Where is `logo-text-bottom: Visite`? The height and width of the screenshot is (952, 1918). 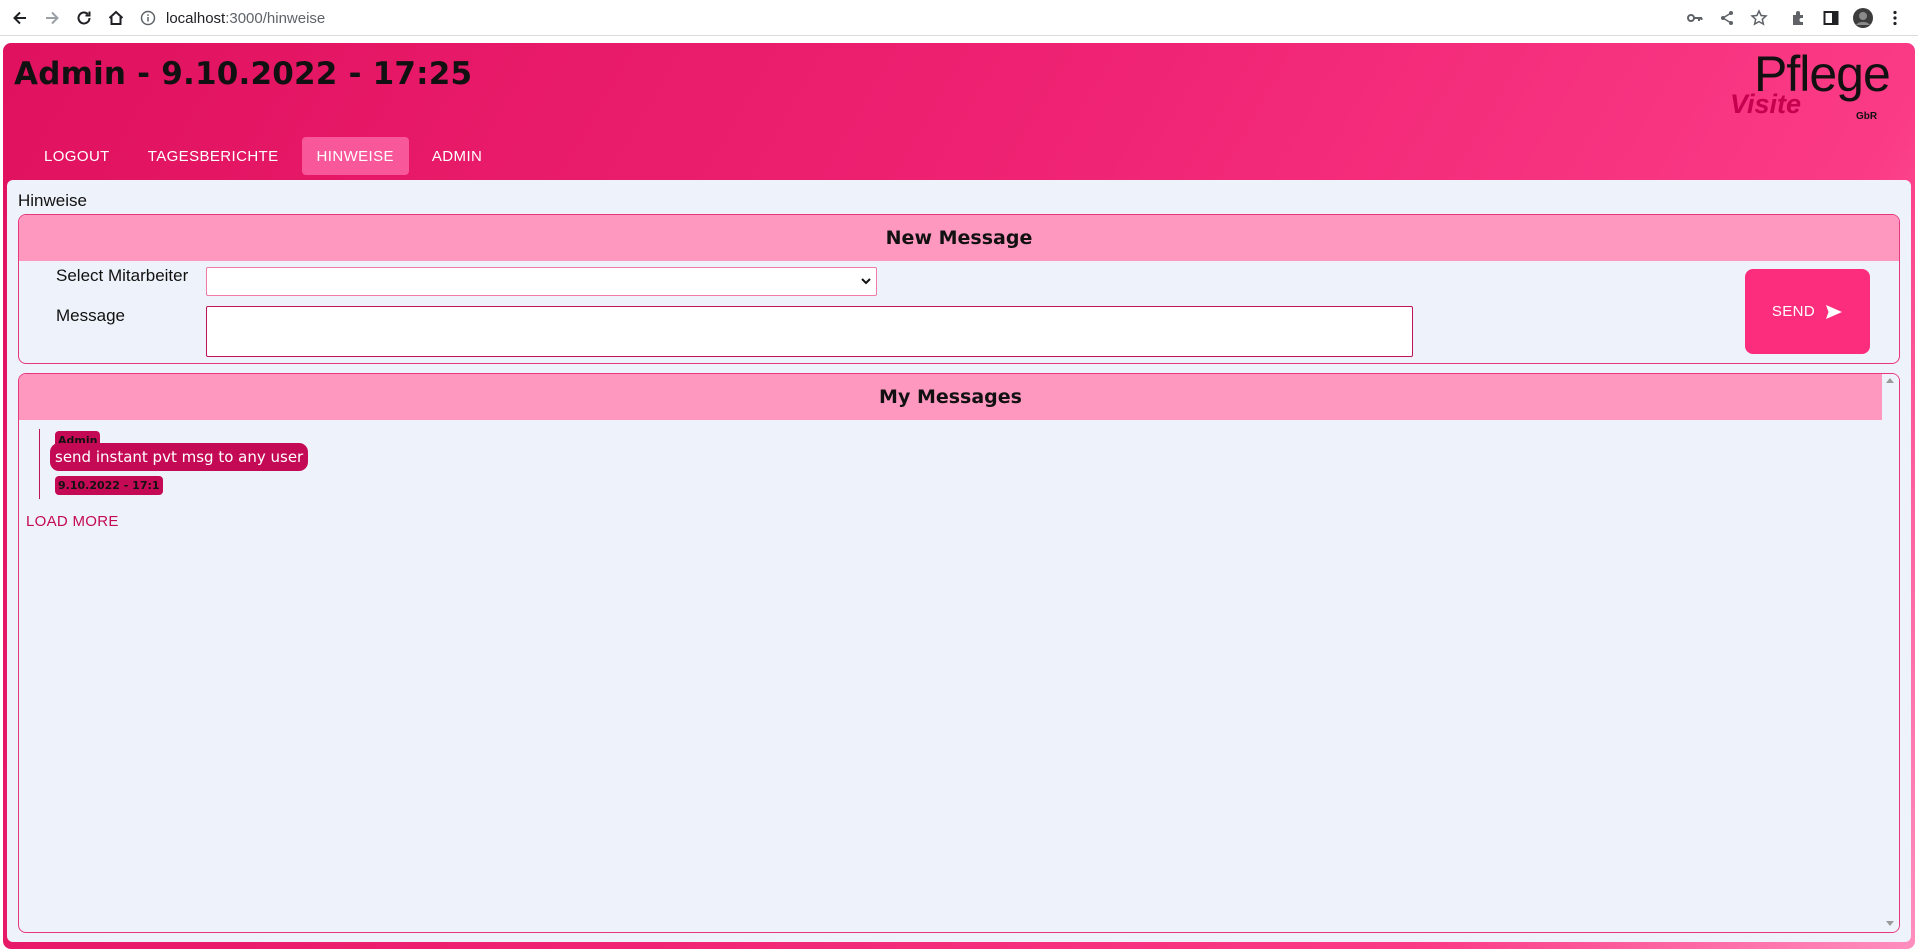 logo-text-bottom: Visite is located at coordinates (1766, 104).